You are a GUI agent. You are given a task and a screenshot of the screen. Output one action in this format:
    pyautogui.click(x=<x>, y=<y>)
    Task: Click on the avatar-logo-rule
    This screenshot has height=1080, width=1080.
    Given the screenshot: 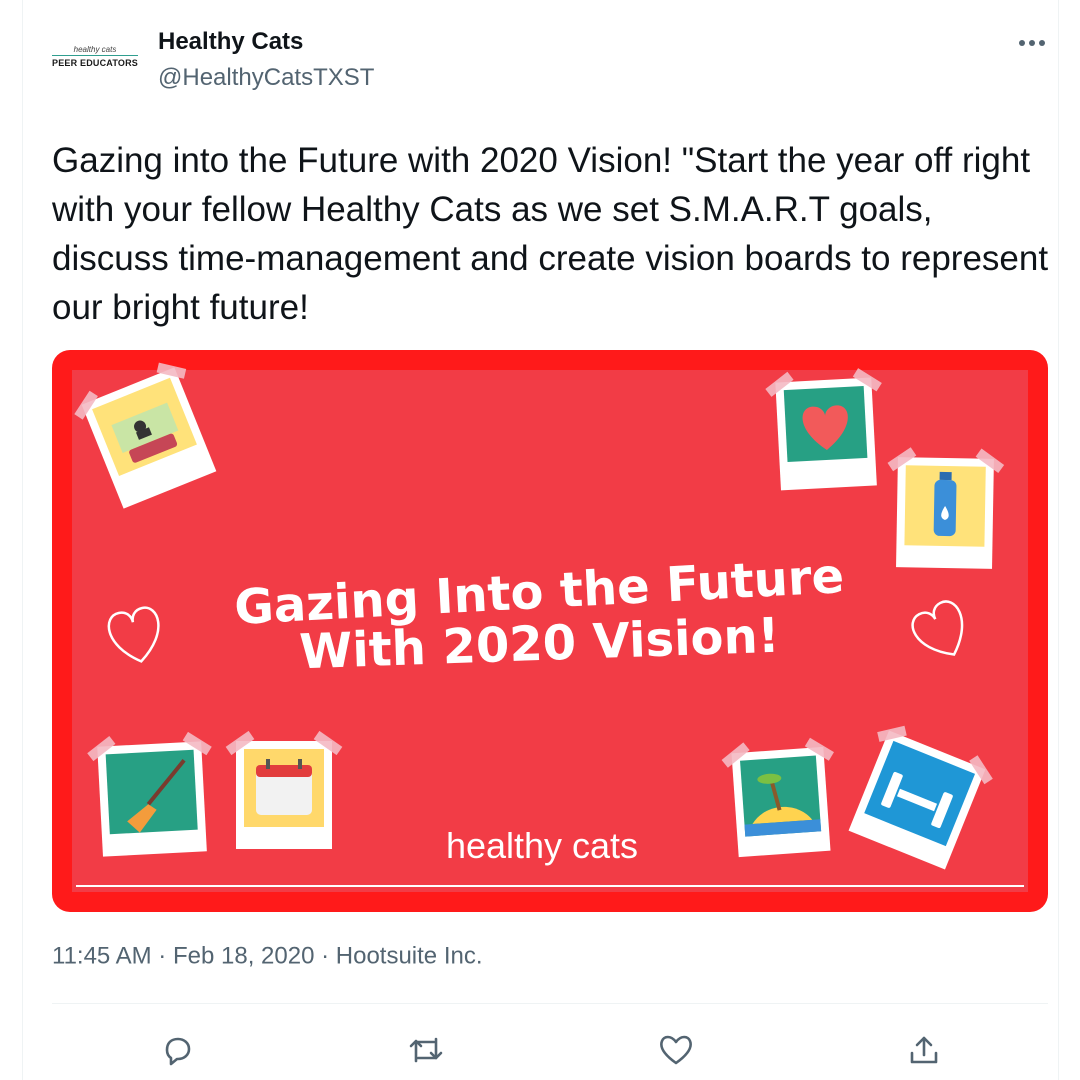 What is the action you would take?
    pyautogui.click(x=95, y=55)
    